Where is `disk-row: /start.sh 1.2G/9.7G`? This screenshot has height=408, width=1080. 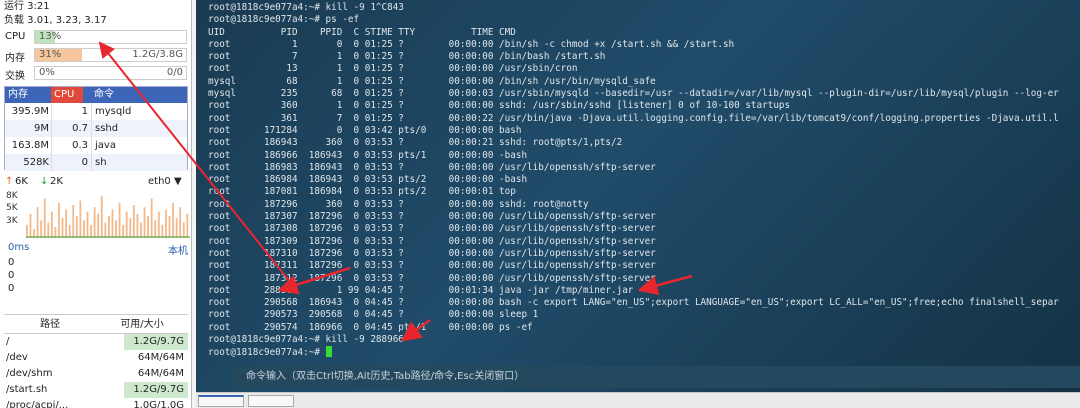 disk-row: /start.sh 1.2G/9.7G is located at coordinates (96, 390).